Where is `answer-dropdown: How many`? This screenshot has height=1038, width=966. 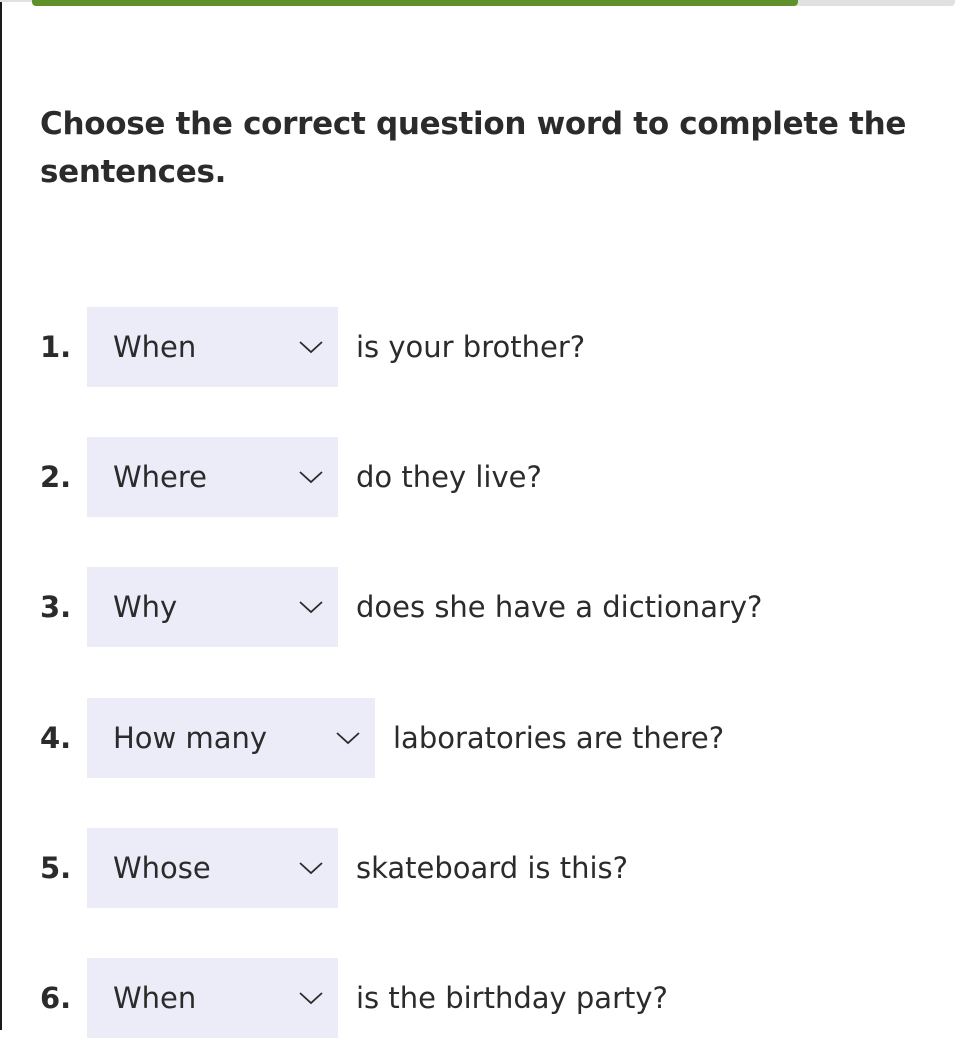 answer-dropdown: How many is located at coordinates (231, 738).